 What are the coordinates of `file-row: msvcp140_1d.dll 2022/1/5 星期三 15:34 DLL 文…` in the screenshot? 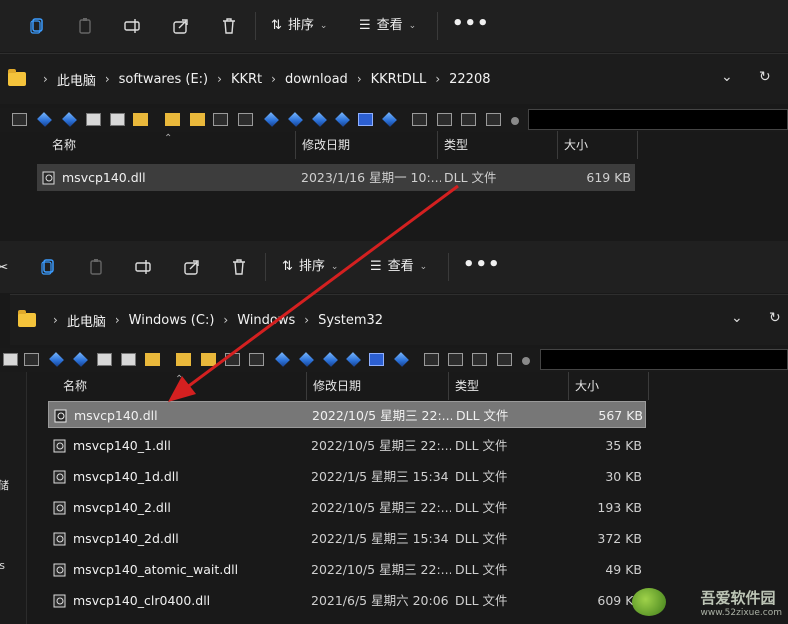 It's located at (347, 476).